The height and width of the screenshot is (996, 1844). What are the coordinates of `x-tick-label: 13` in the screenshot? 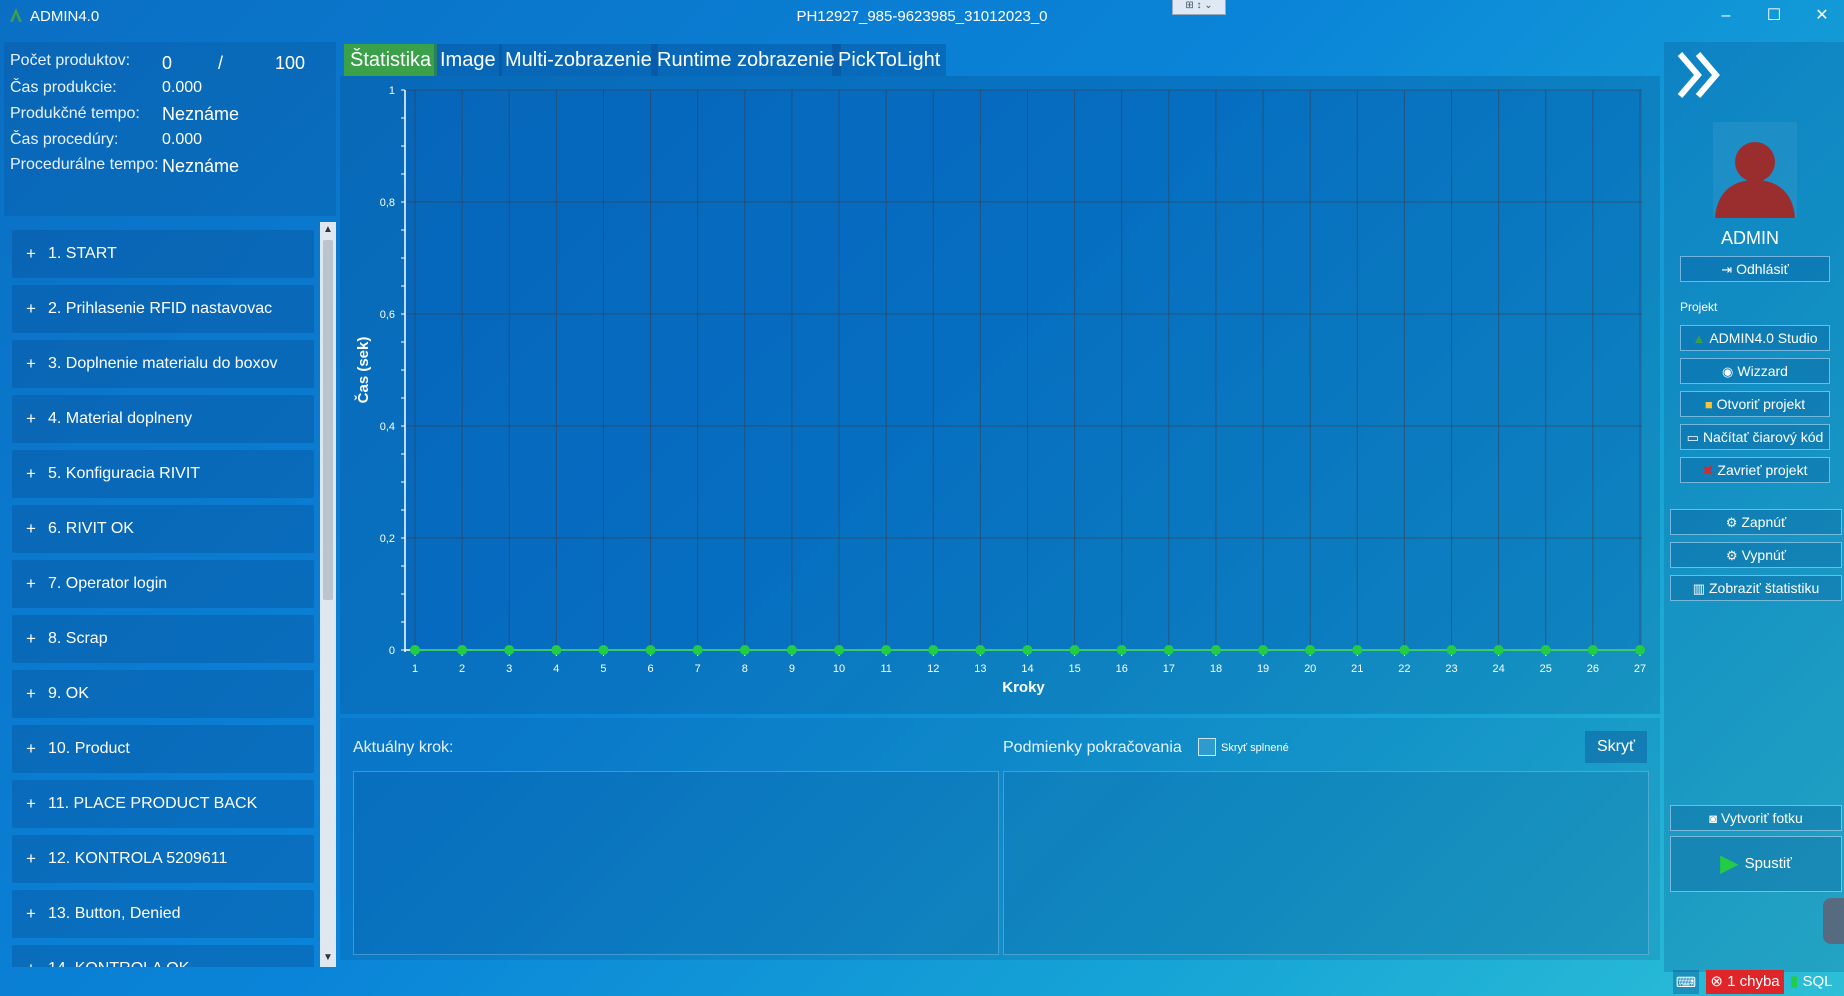 It's located at (980, 669).